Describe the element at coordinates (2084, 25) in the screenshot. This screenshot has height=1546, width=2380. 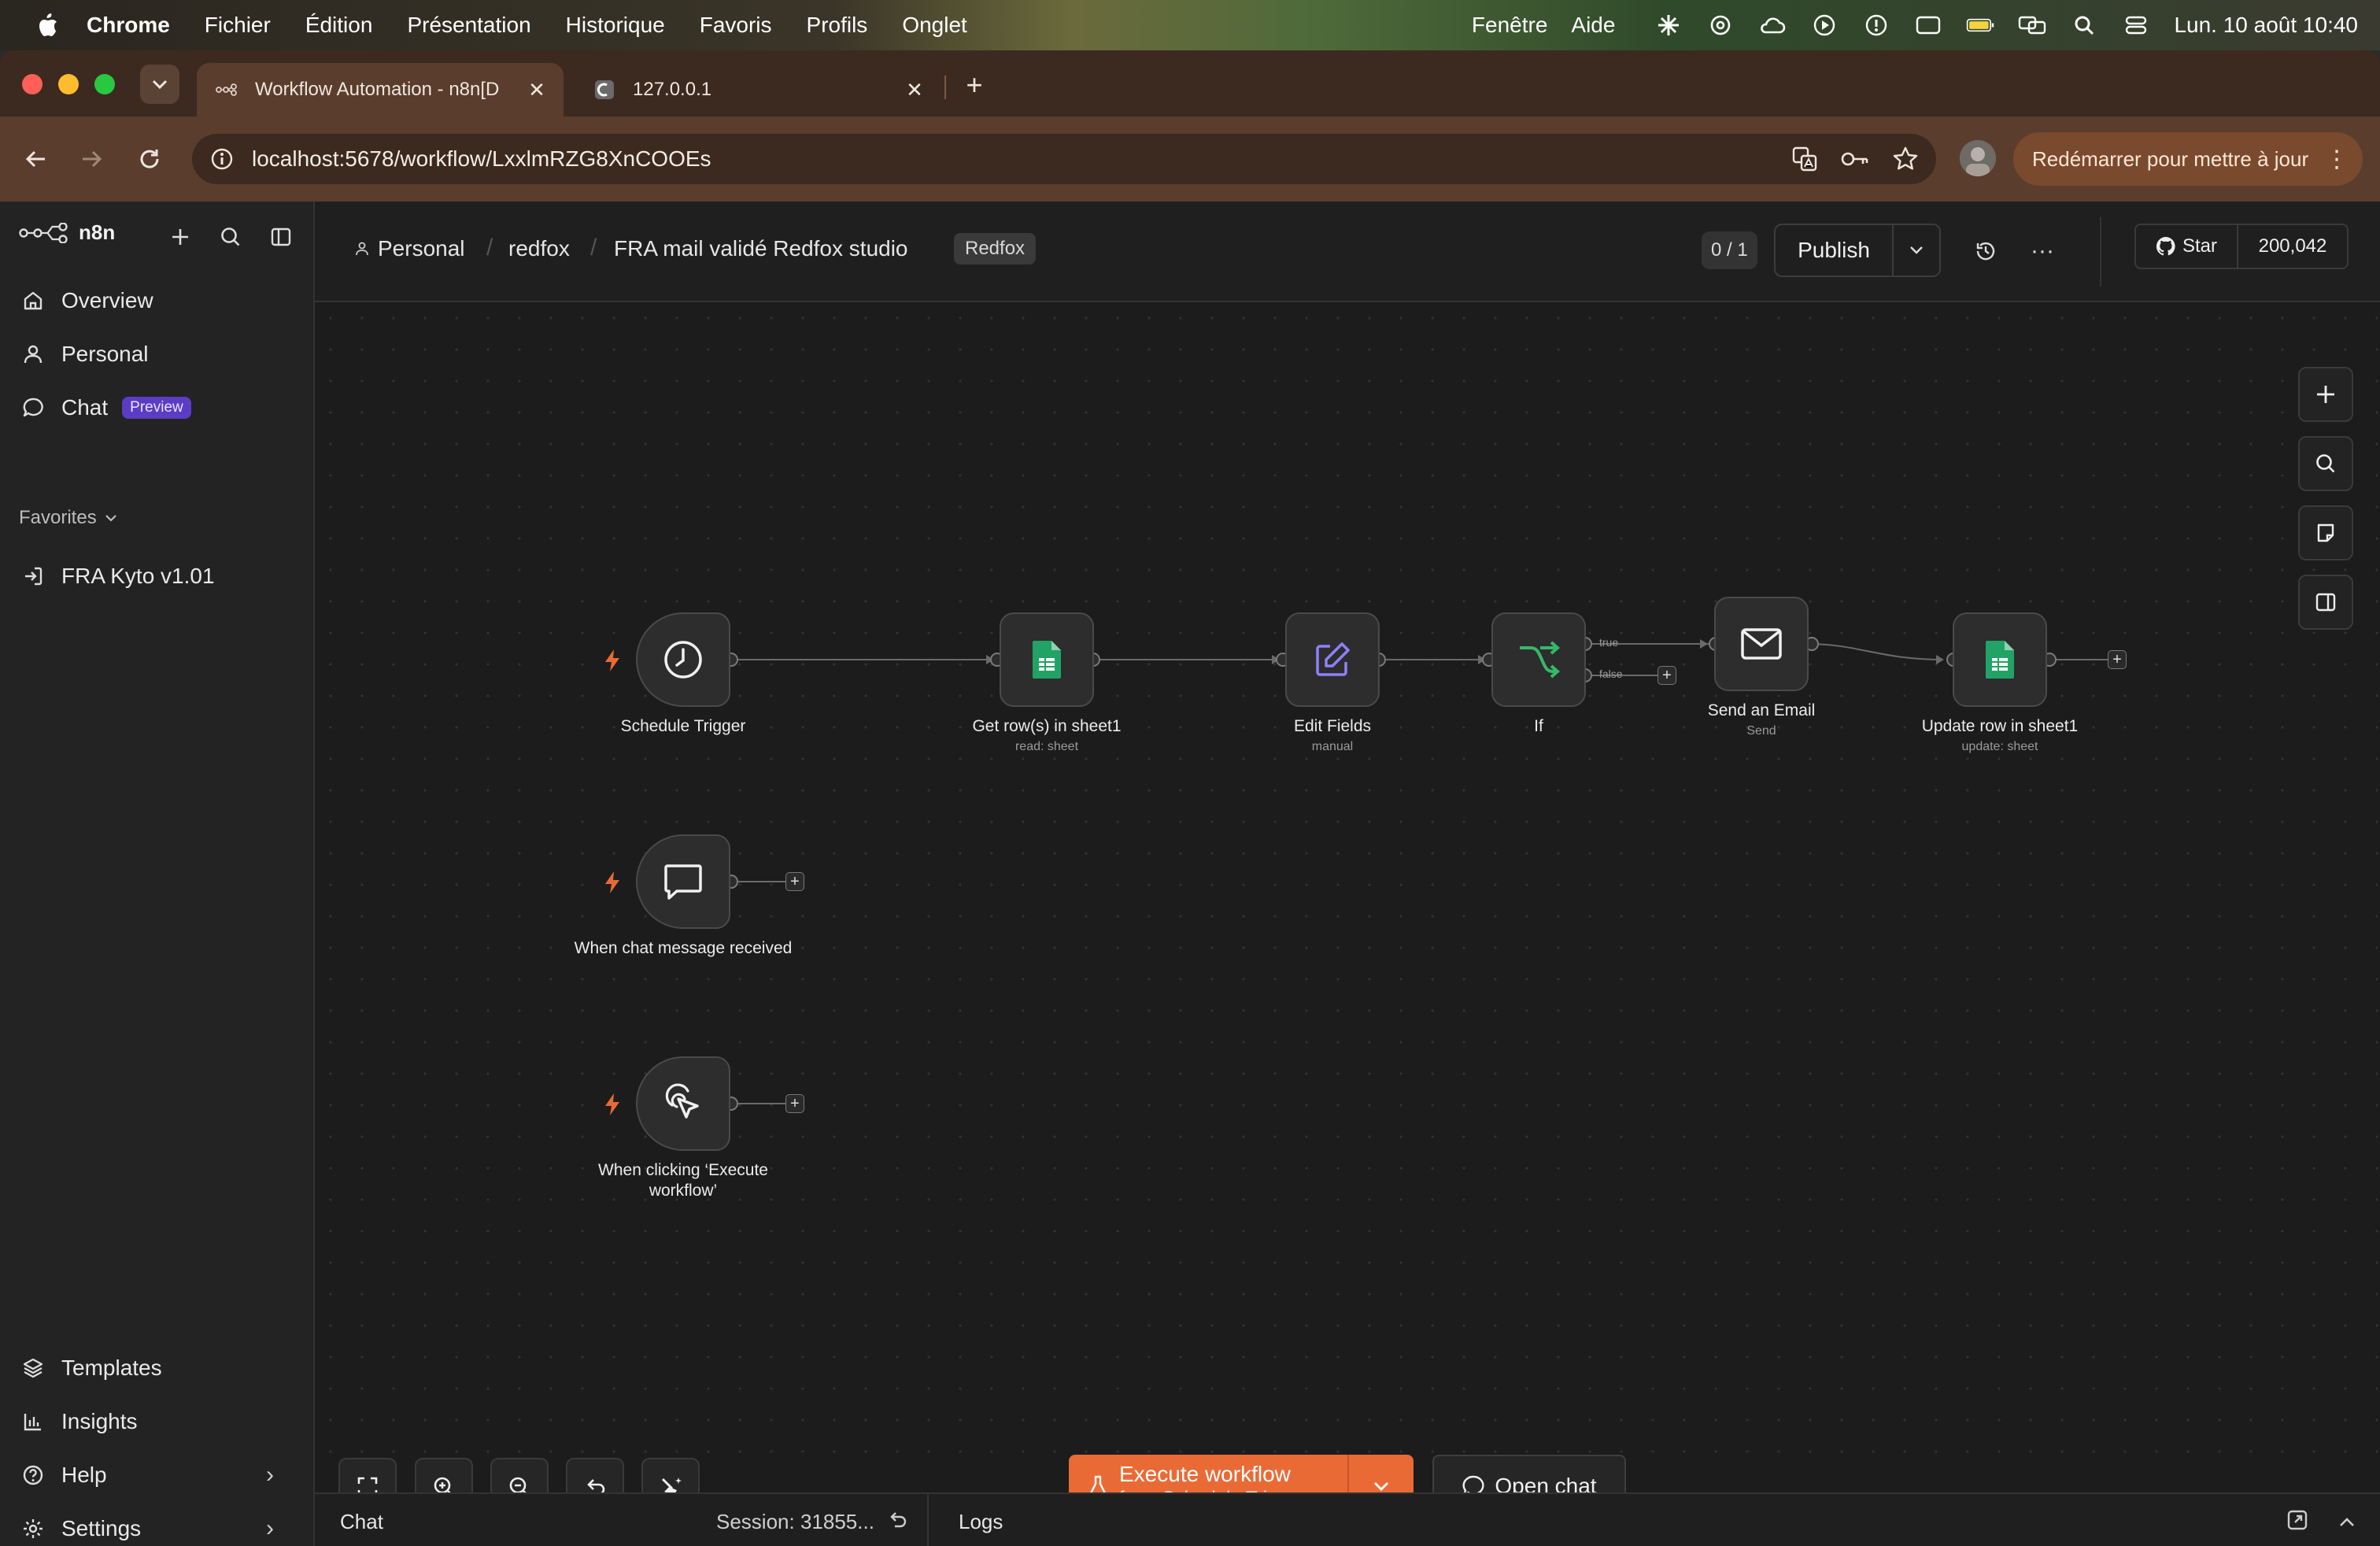
I see `spotlight-search-icon` at that location.